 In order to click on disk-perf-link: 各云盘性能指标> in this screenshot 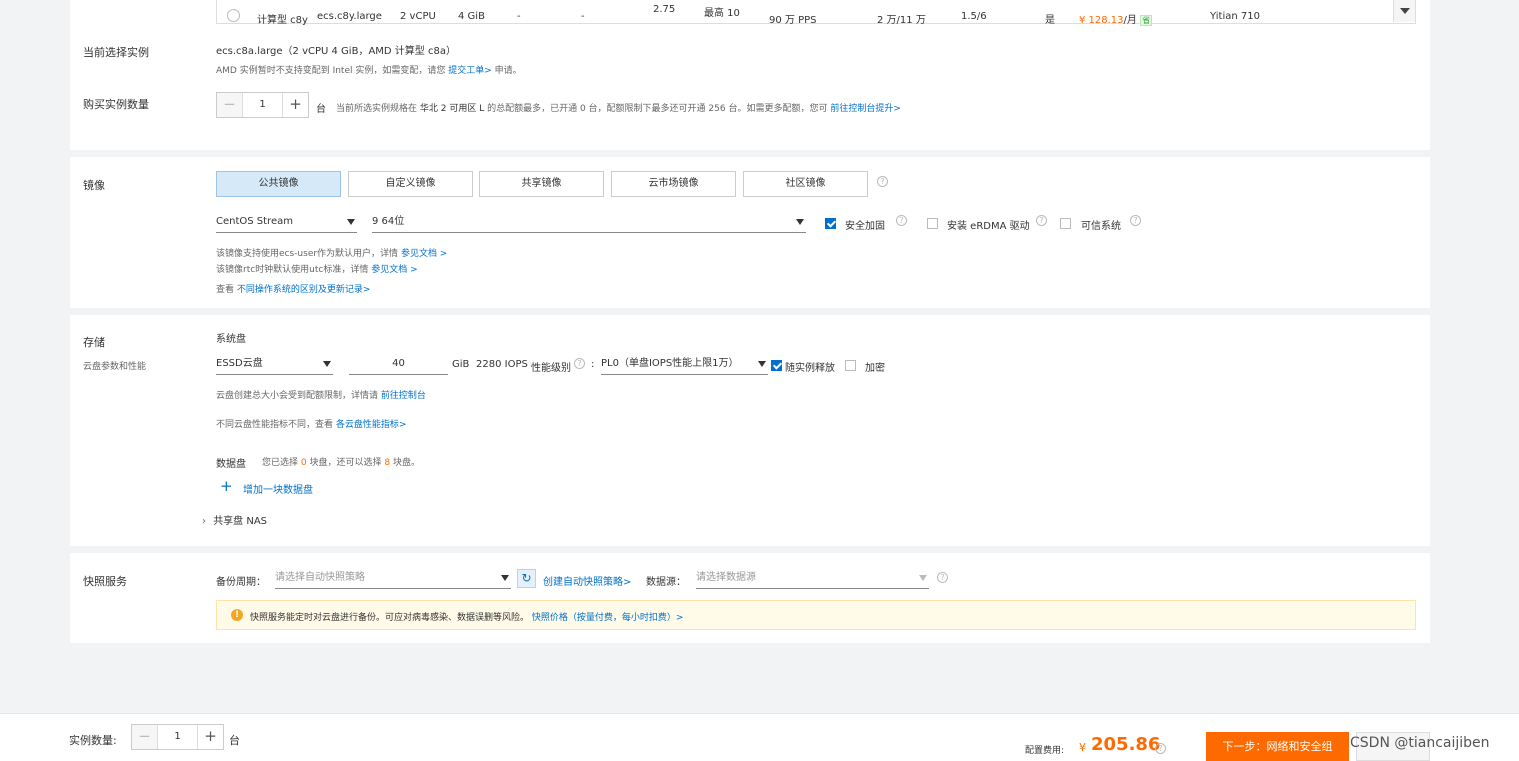, I will do `click(371, 425)`.